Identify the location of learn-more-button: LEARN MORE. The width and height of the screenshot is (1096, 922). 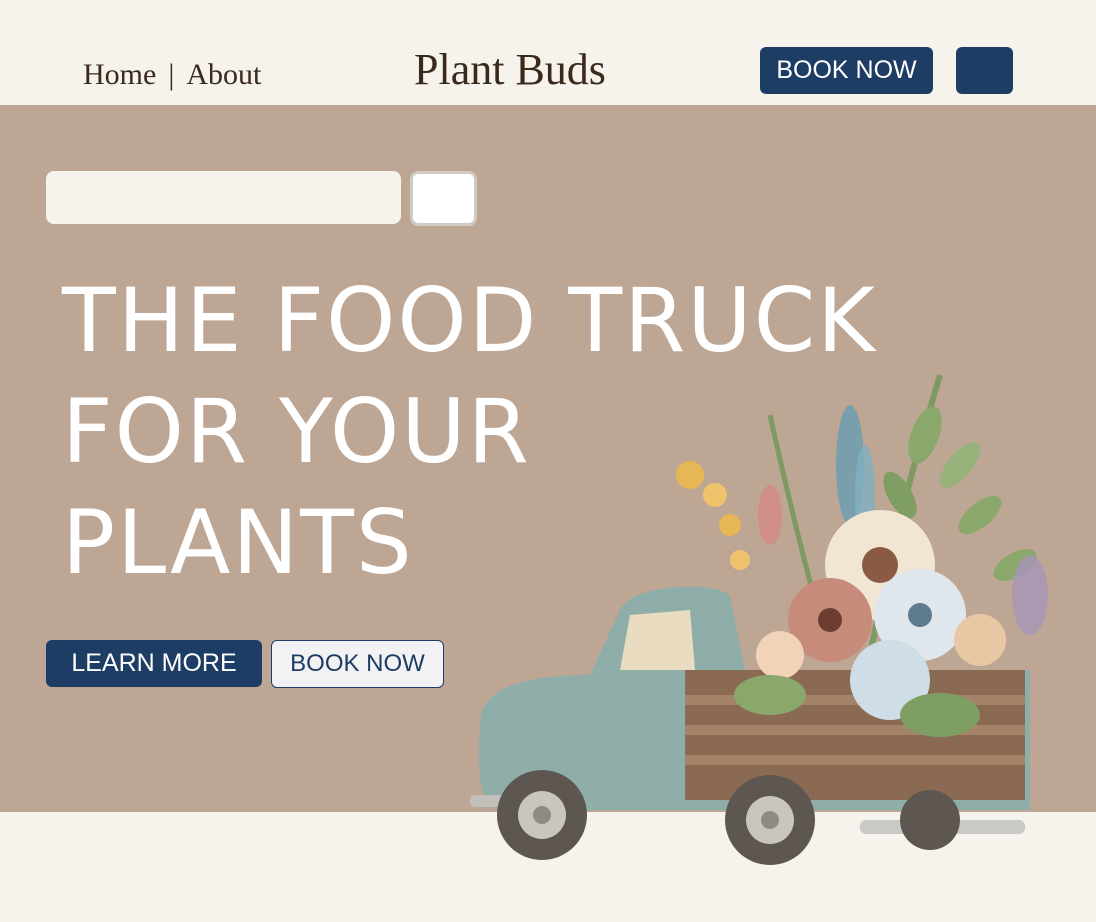
(154, 663).